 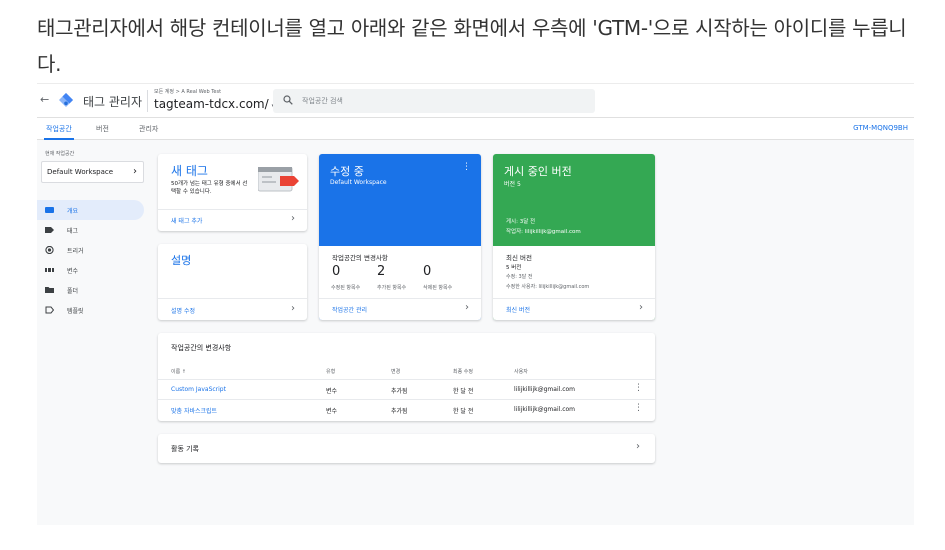 What do you see at coordinates (518, 309) in the screenshot?
I see `latest-version-link: 최신 버전` at bounding box center [518, 309].